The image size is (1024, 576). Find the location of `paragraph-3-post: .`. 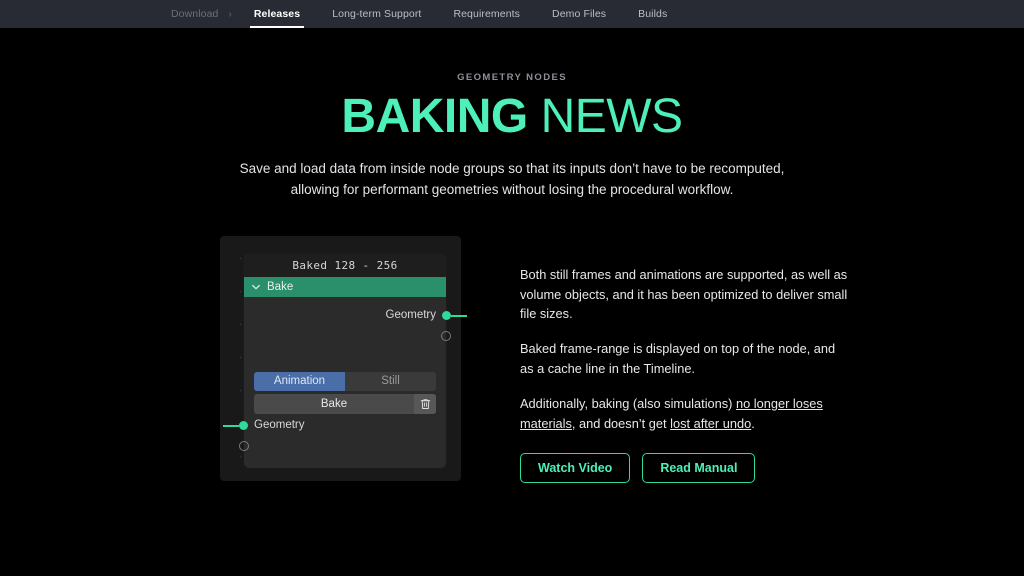

paragraph-3-post: . is located at coordinates (753, 423).